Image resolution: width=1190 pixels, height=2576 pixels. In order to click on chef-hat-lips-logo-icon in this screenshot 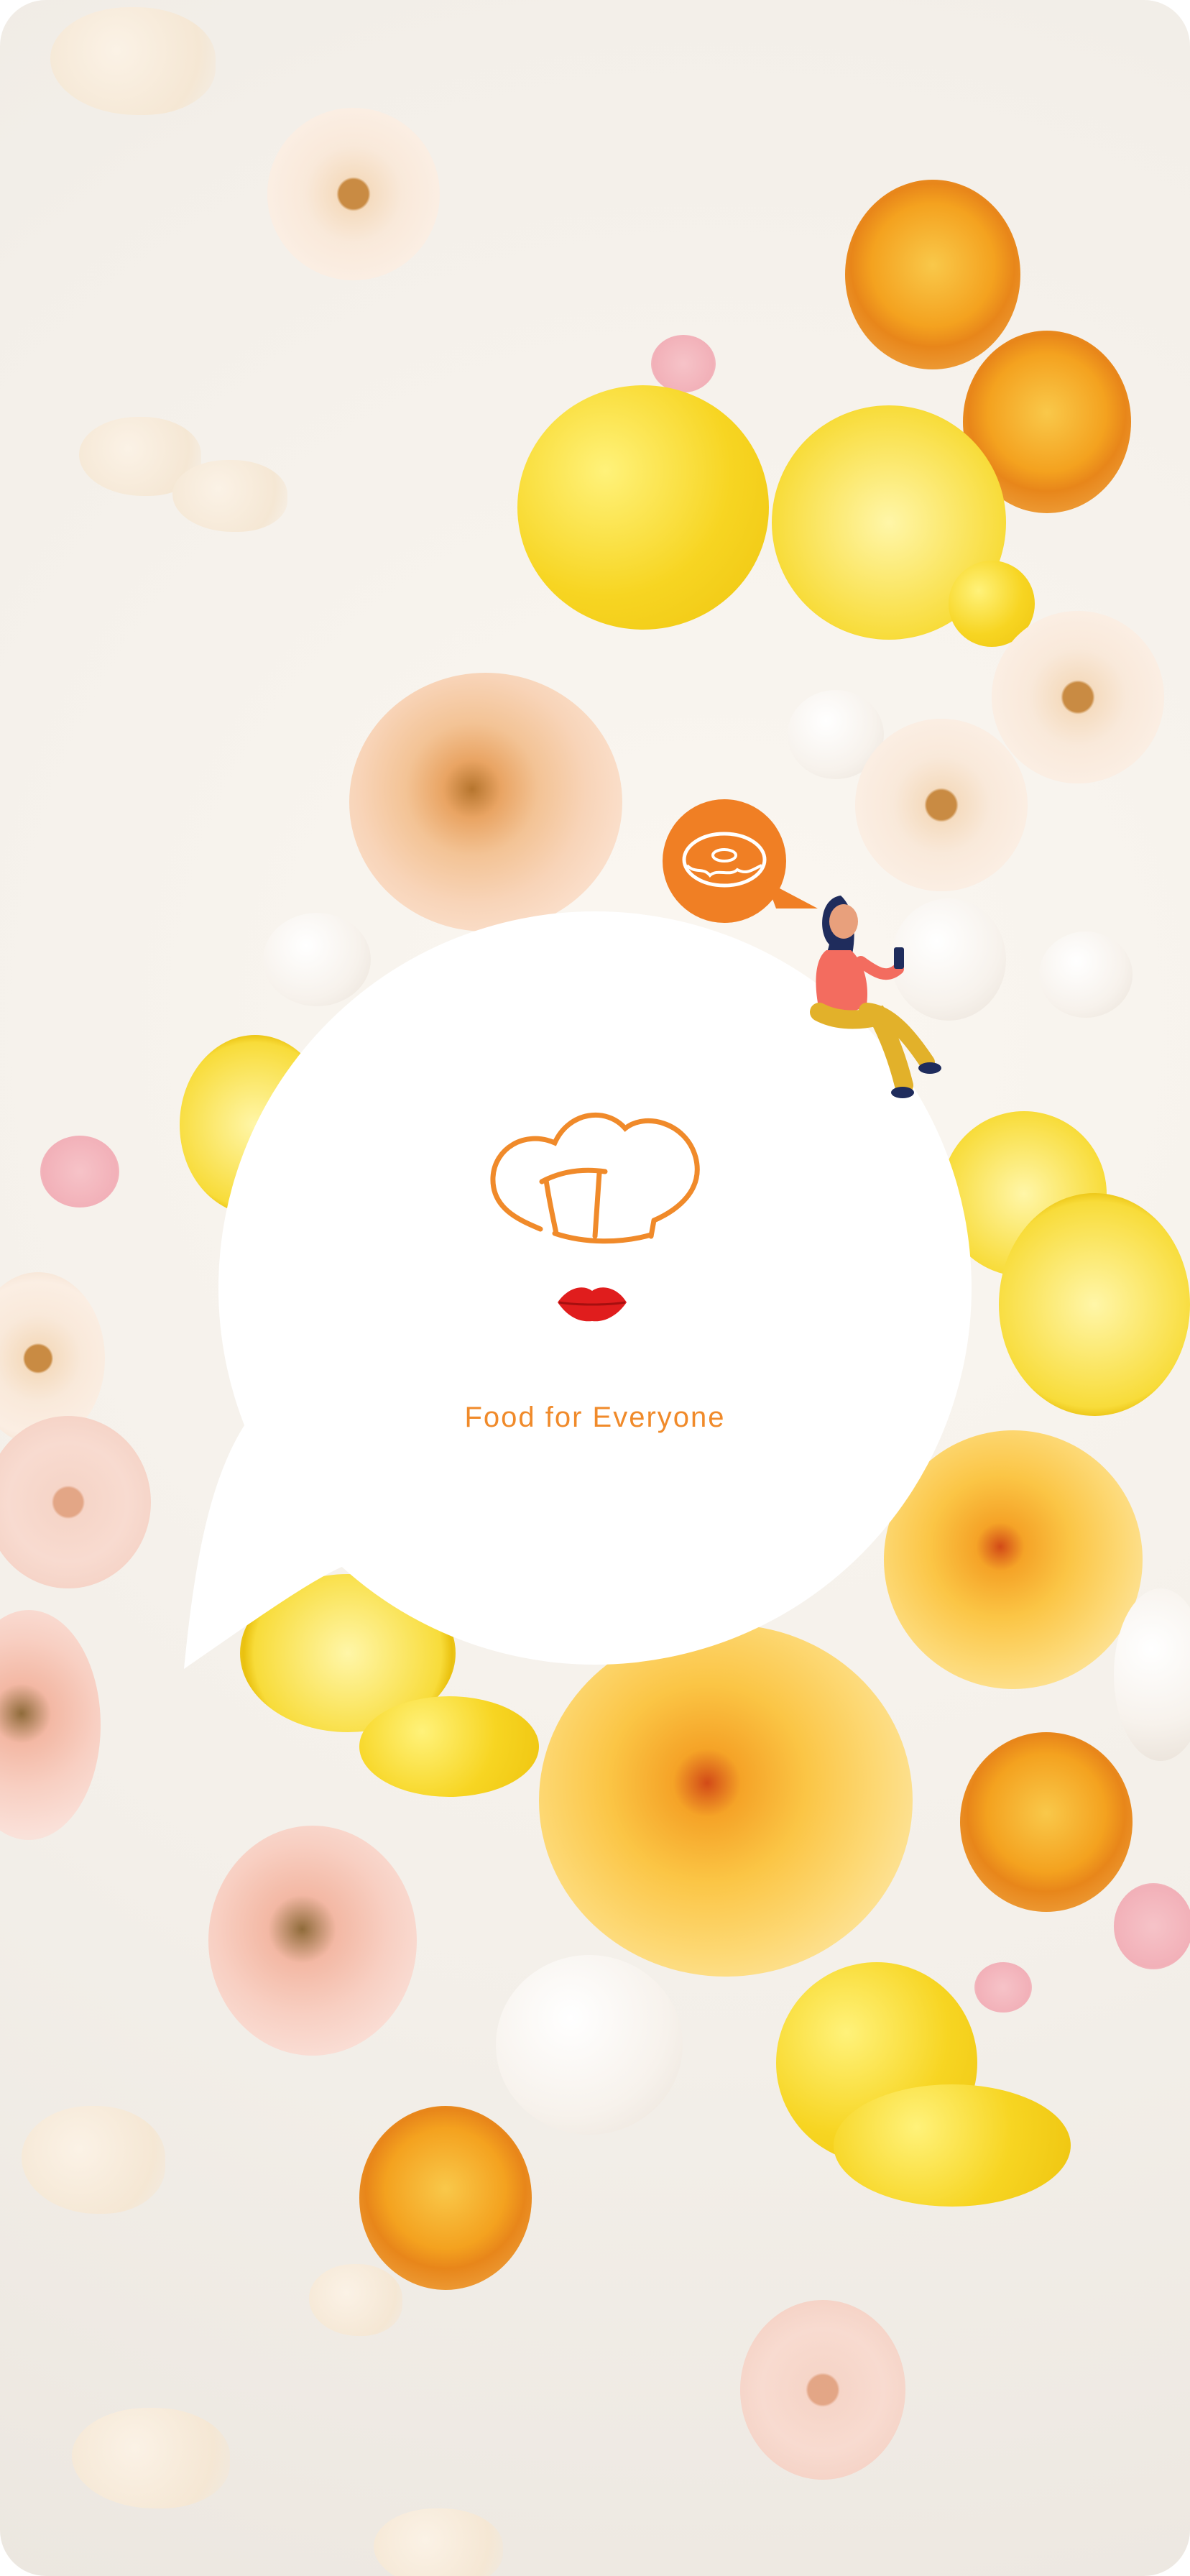, I will do `click(595, 1217)`.